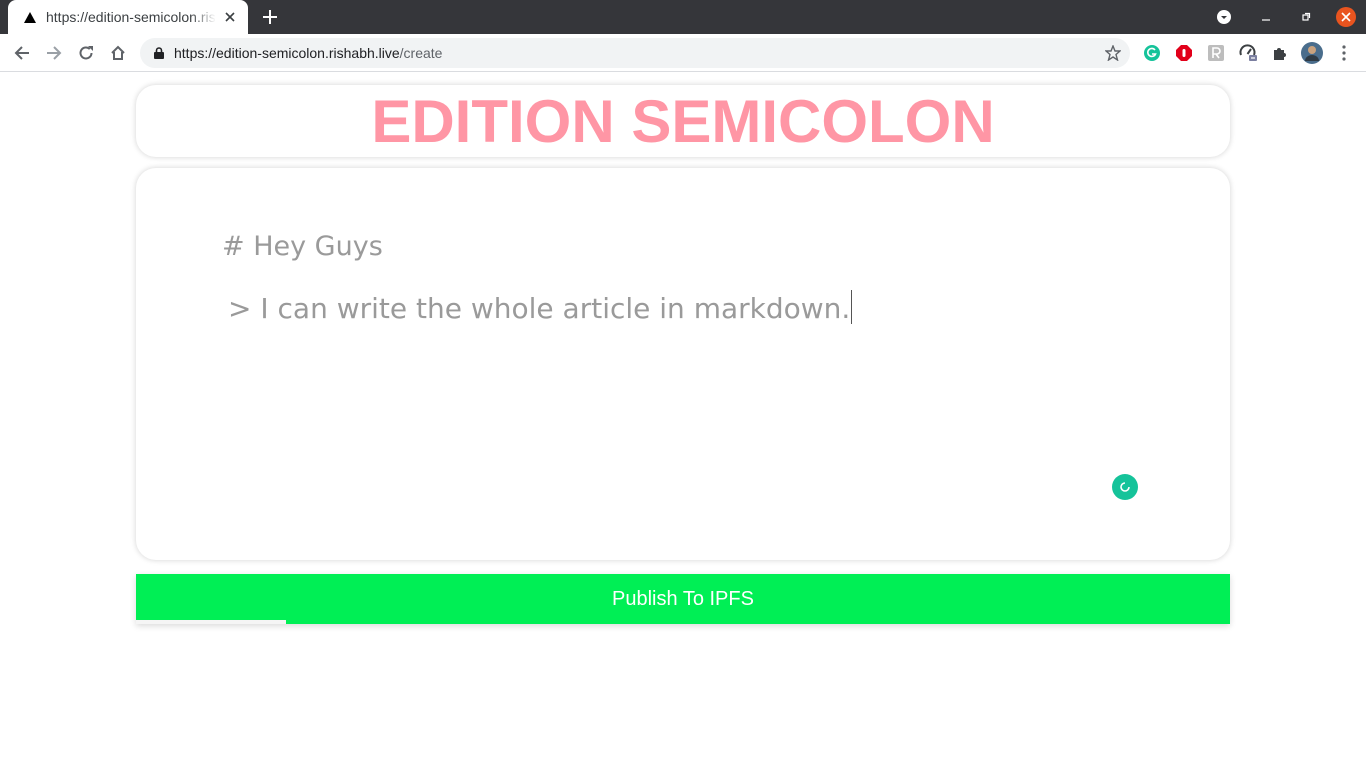 The image size is (1366, 768). Describe the element at coordinates (1113, 53) in the screenshot. I see `bookmark-star-icon` at that location.